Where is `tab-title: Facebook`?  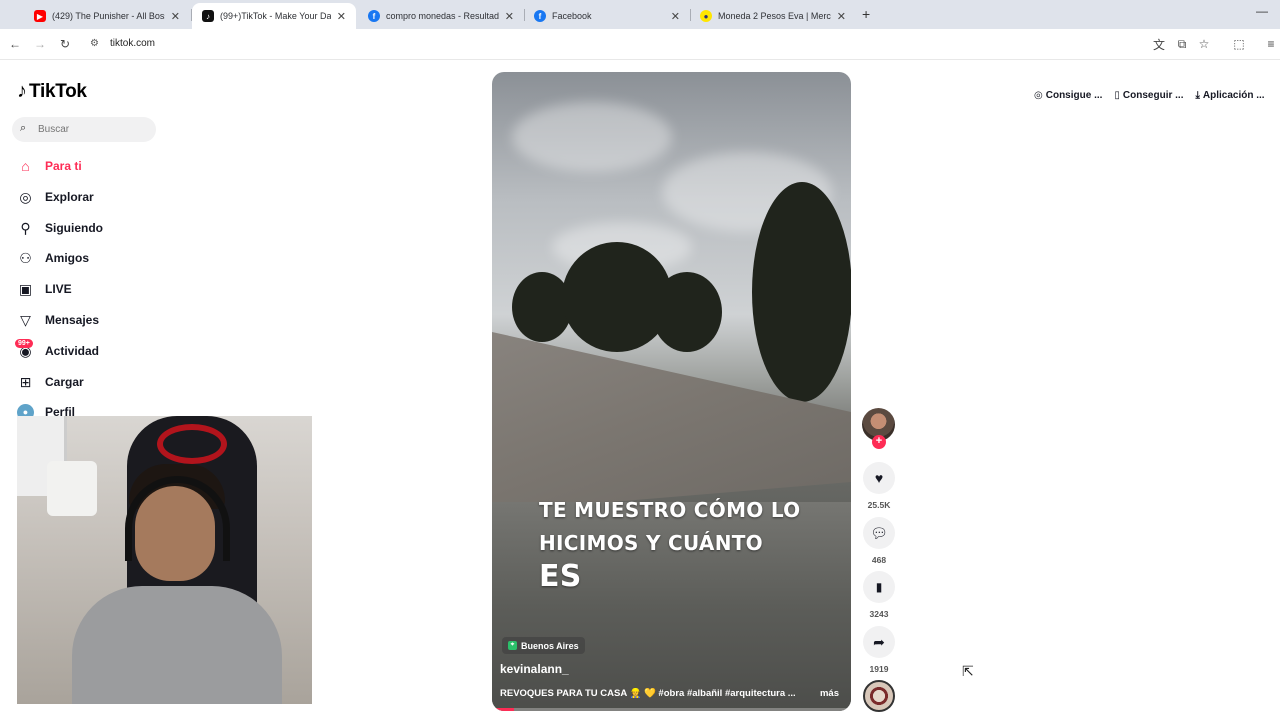 tab-title: Facebook is located at coordinates (572, 16).